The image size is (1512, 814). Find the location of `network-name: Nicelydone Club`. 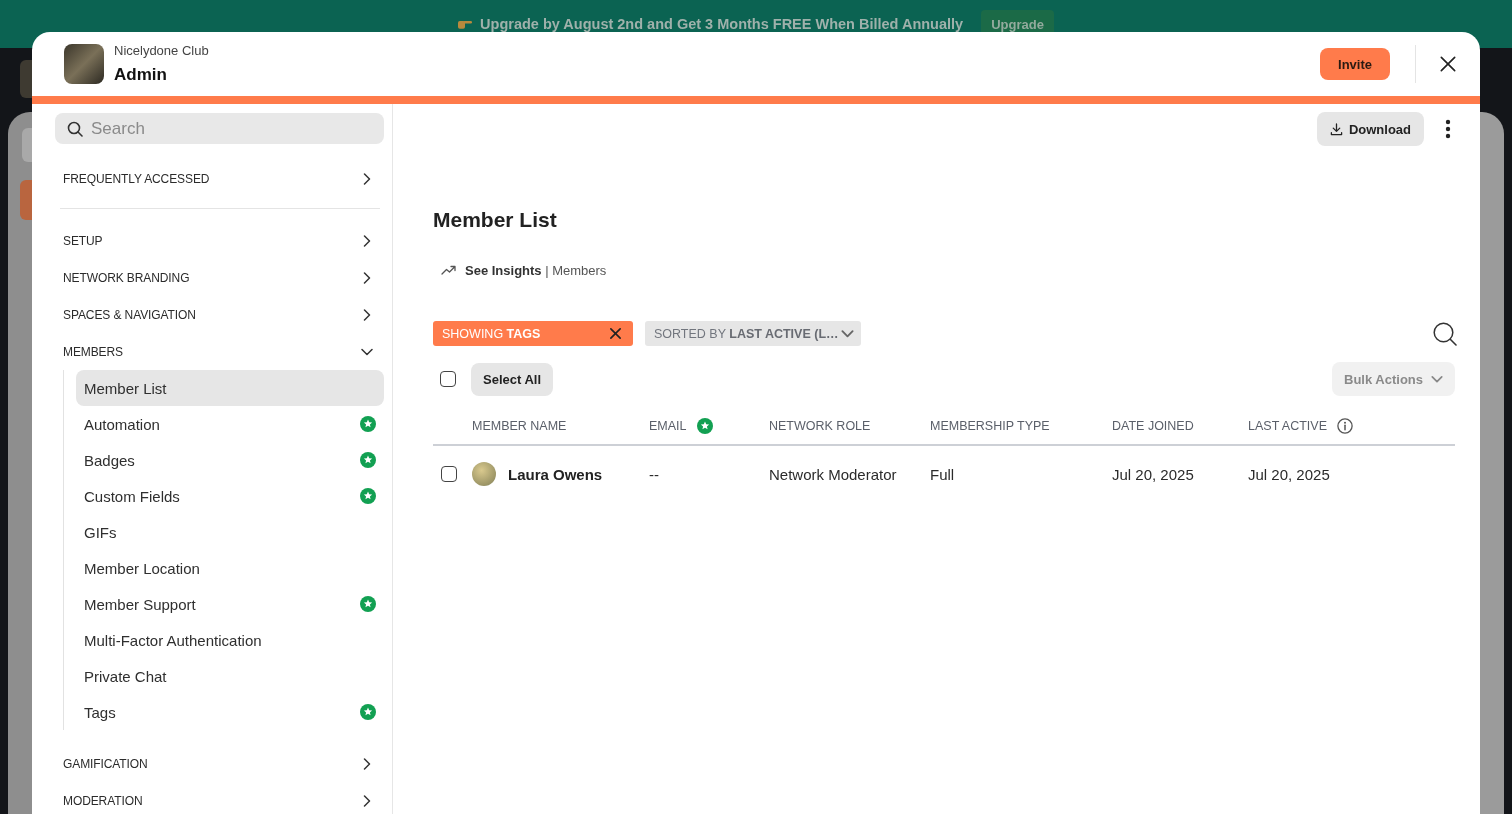

network-name: Nicelydone Club is located at coordinates (161, 51).